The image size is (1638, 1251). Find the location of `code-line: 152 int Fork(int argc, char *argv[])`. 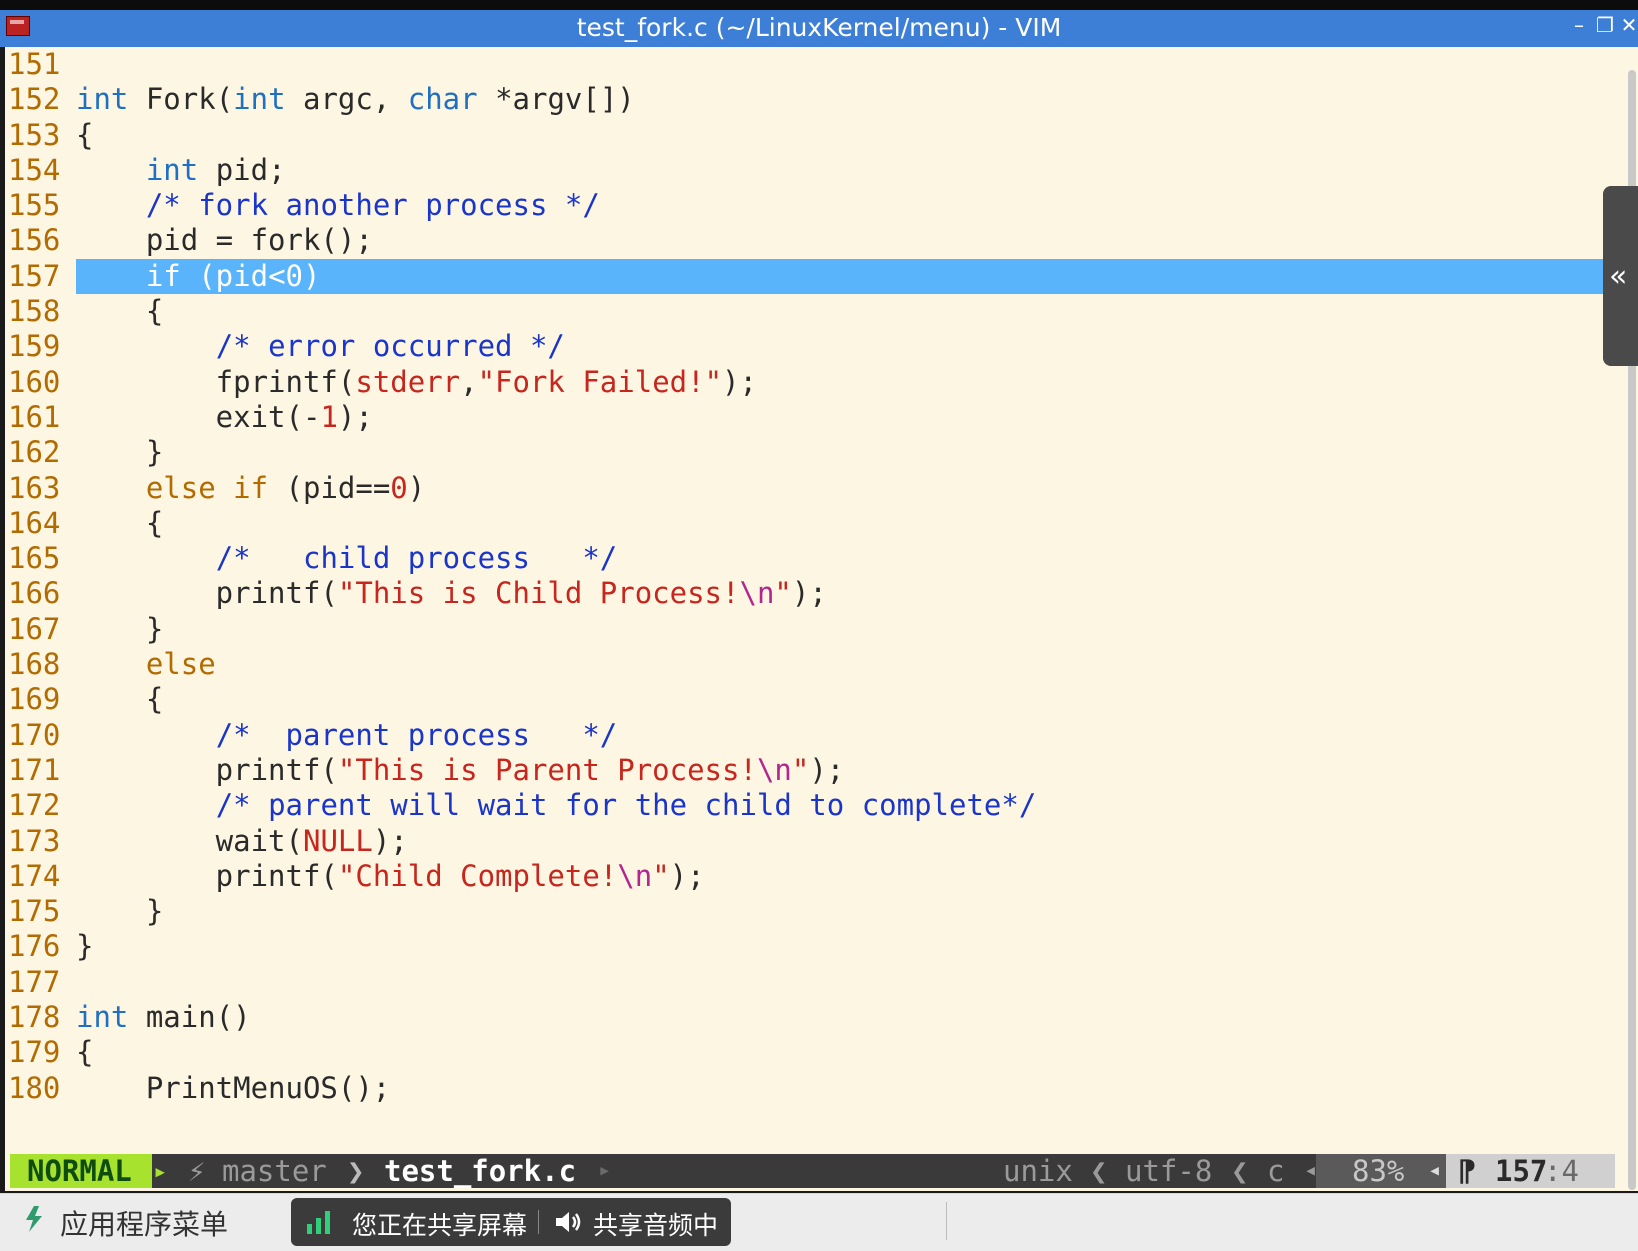

code-line: 152 int Fork(int argc, char *argv[]) is located at coordinates (805, 99).